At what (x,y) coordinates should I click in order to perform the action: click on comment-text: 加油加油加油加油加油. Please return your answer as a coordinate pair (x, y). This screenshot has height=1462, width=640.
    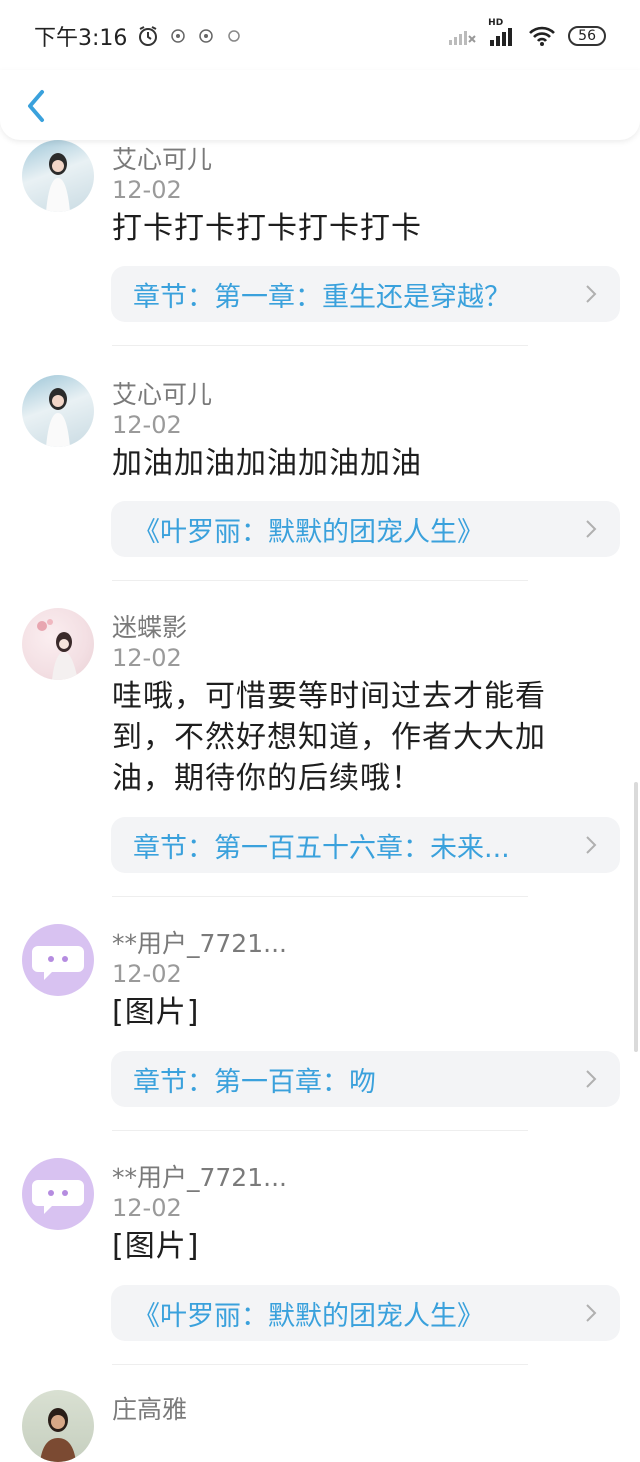
    Looking at the image, I should click on (267, 463).